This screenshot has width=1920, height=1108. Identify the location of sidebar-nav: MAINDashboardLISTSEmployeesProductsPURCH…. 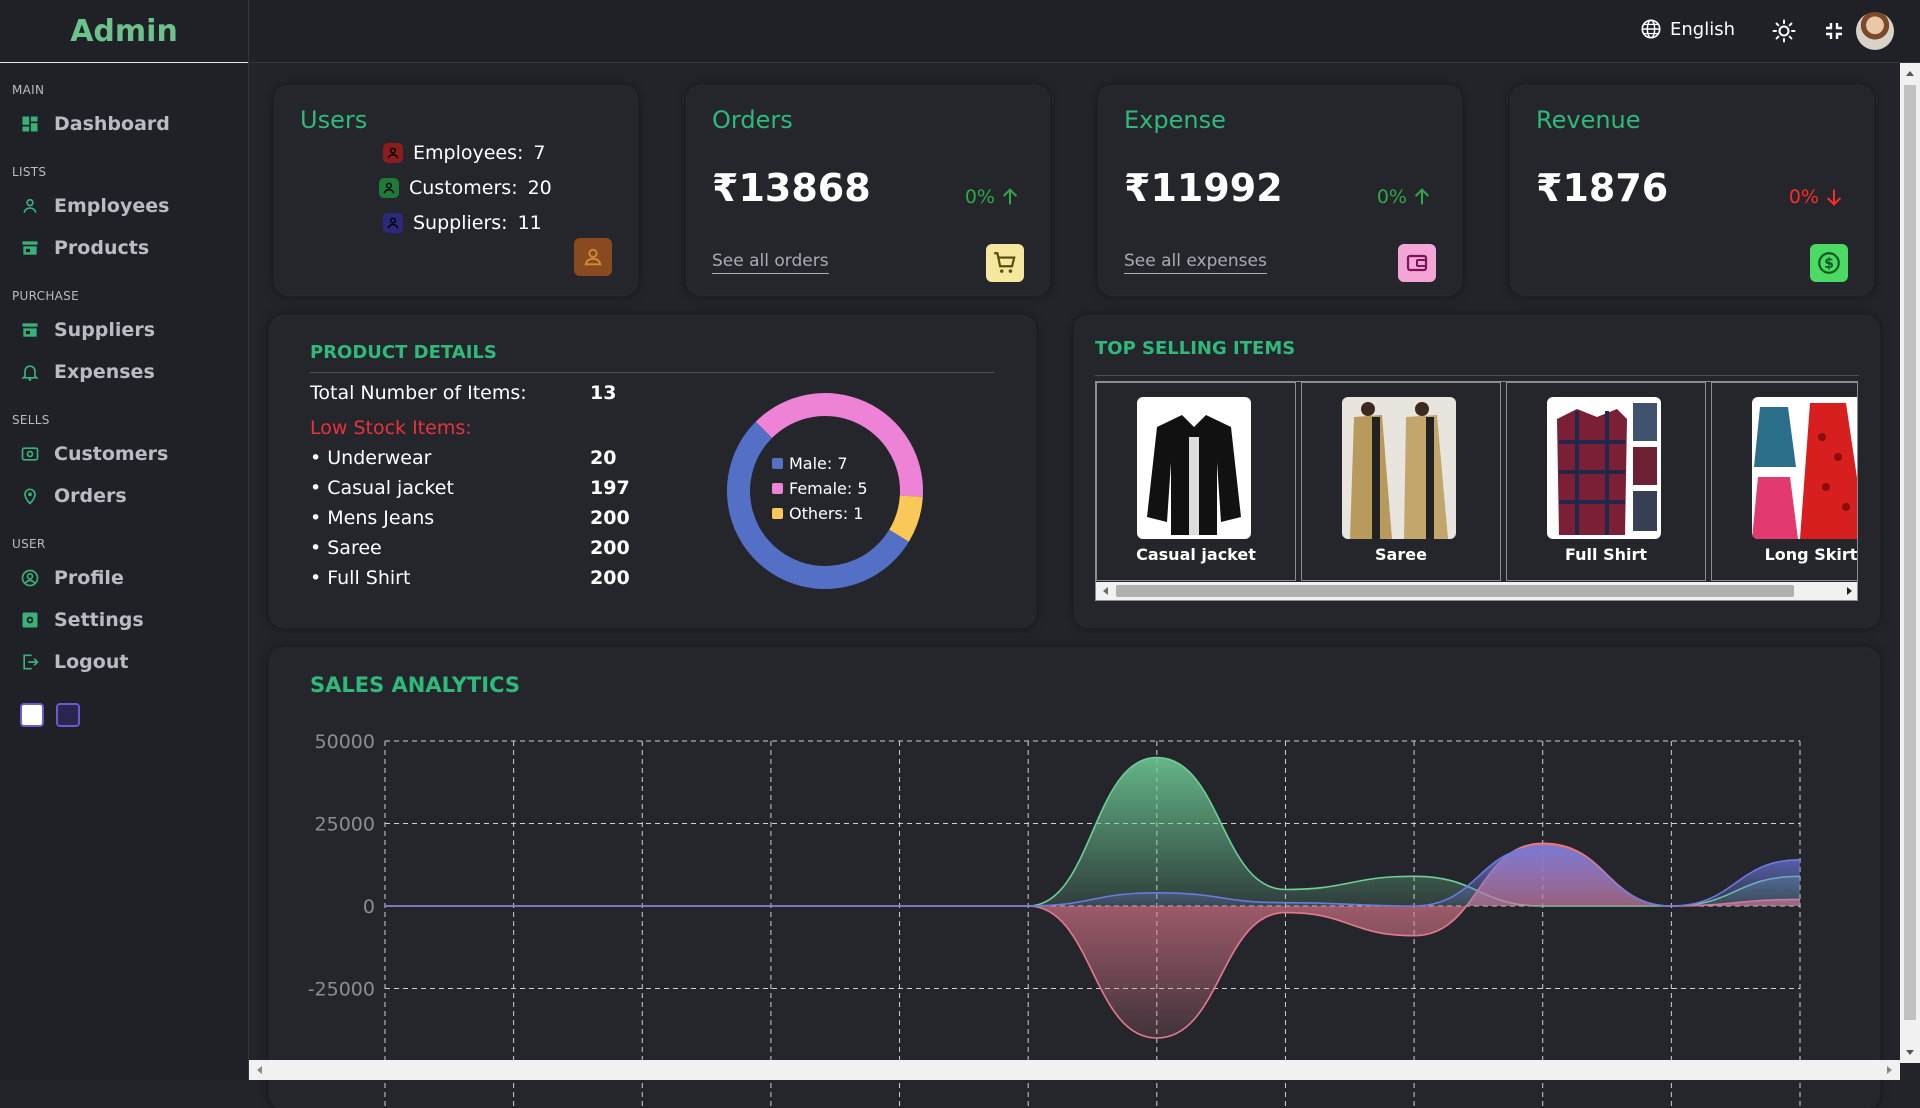
(124, 383).